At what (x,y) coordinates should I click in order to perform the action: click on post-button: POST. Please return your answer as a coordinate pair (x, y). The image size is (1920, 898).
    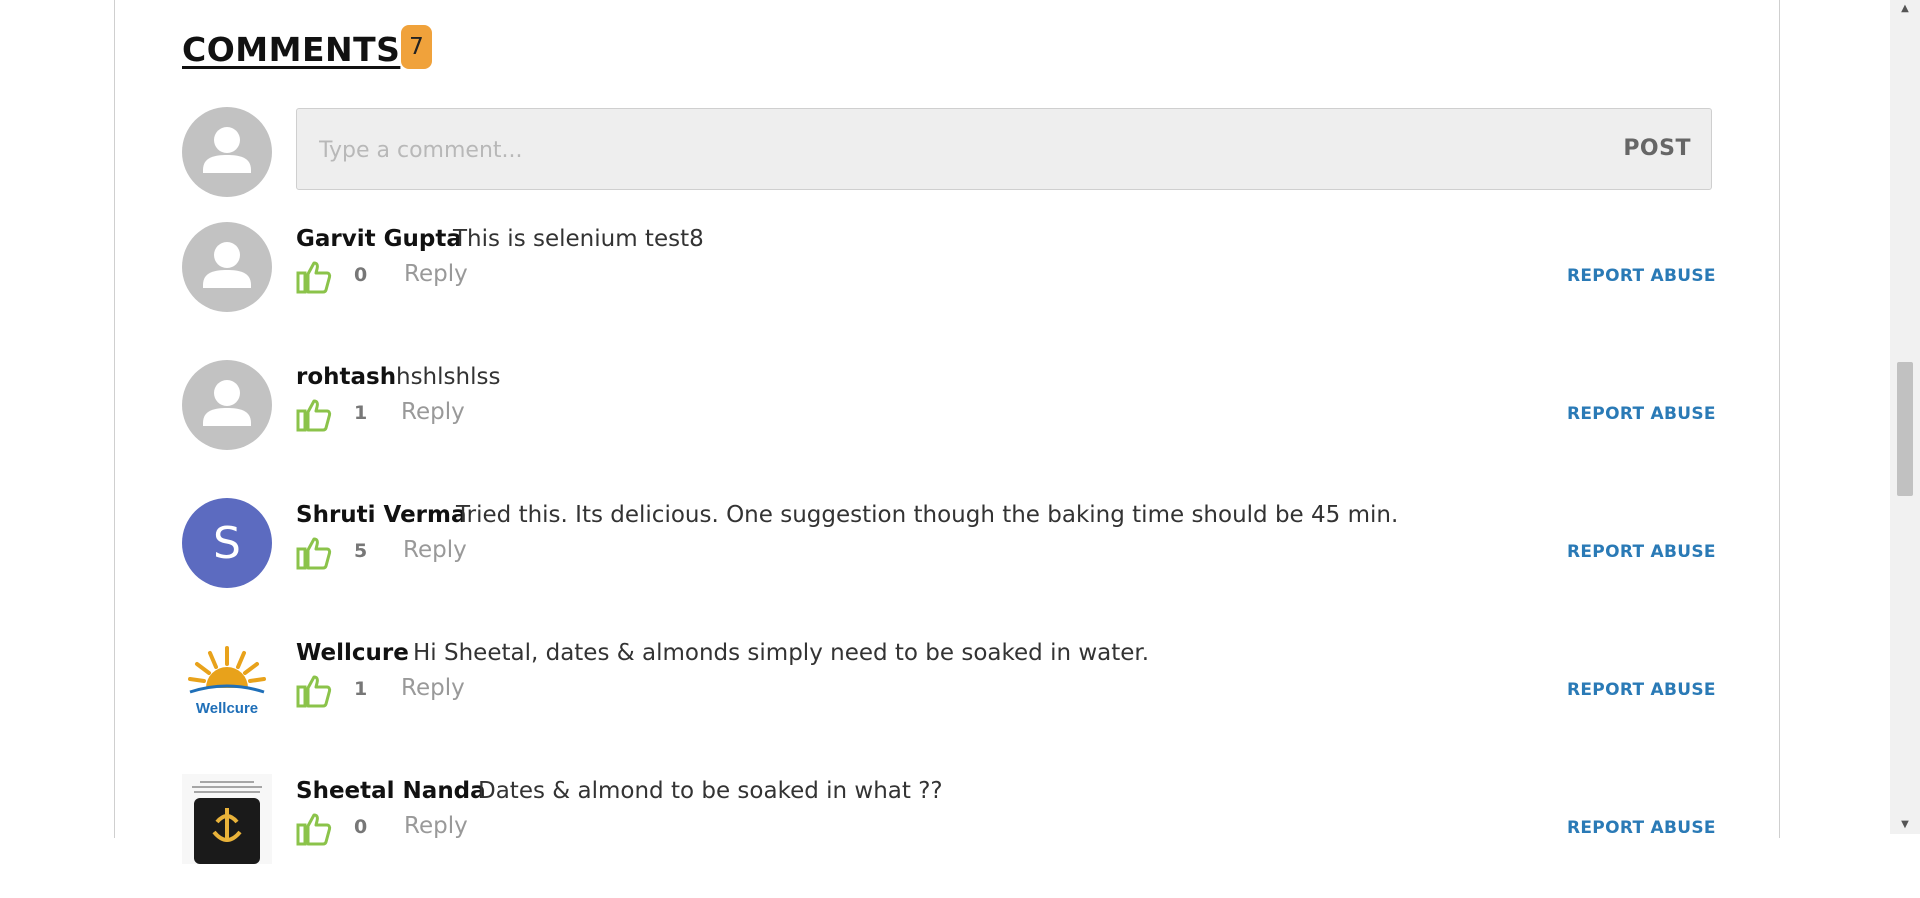
    Looking at the image, I should click on (1657, 149).